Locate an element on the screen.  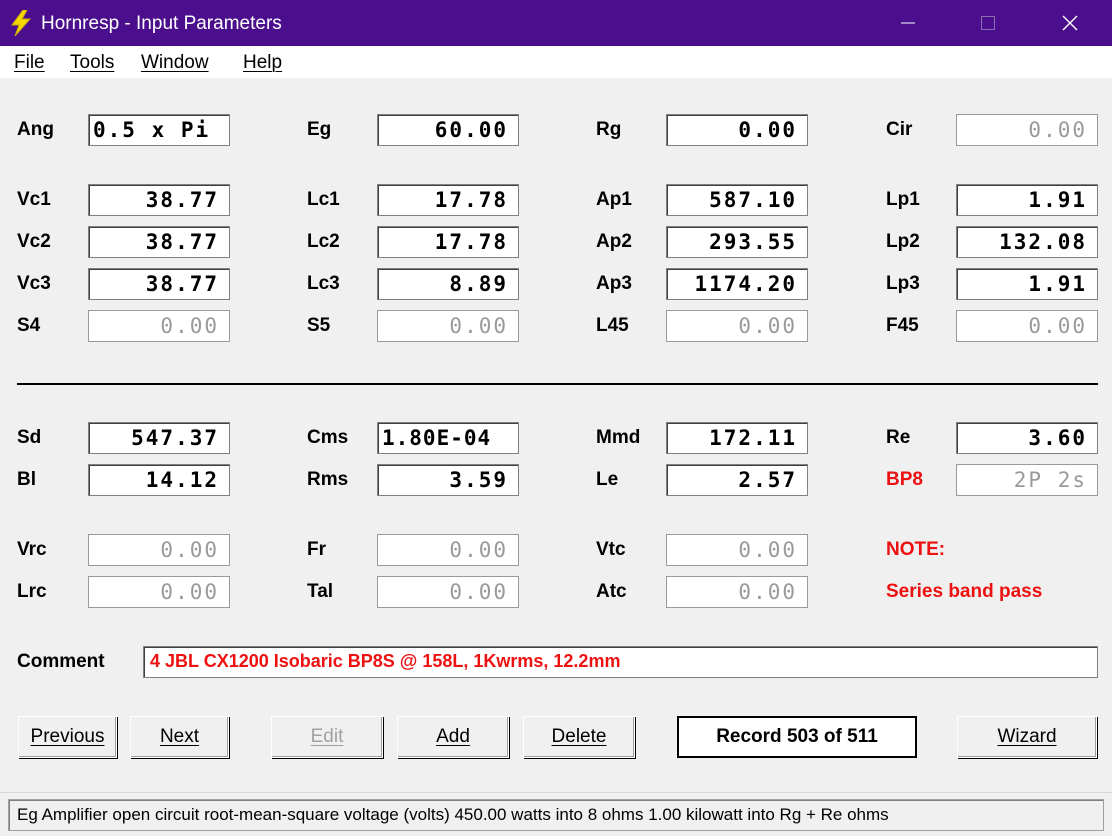
label-s5: S5 is located at coordinates (319, 325).